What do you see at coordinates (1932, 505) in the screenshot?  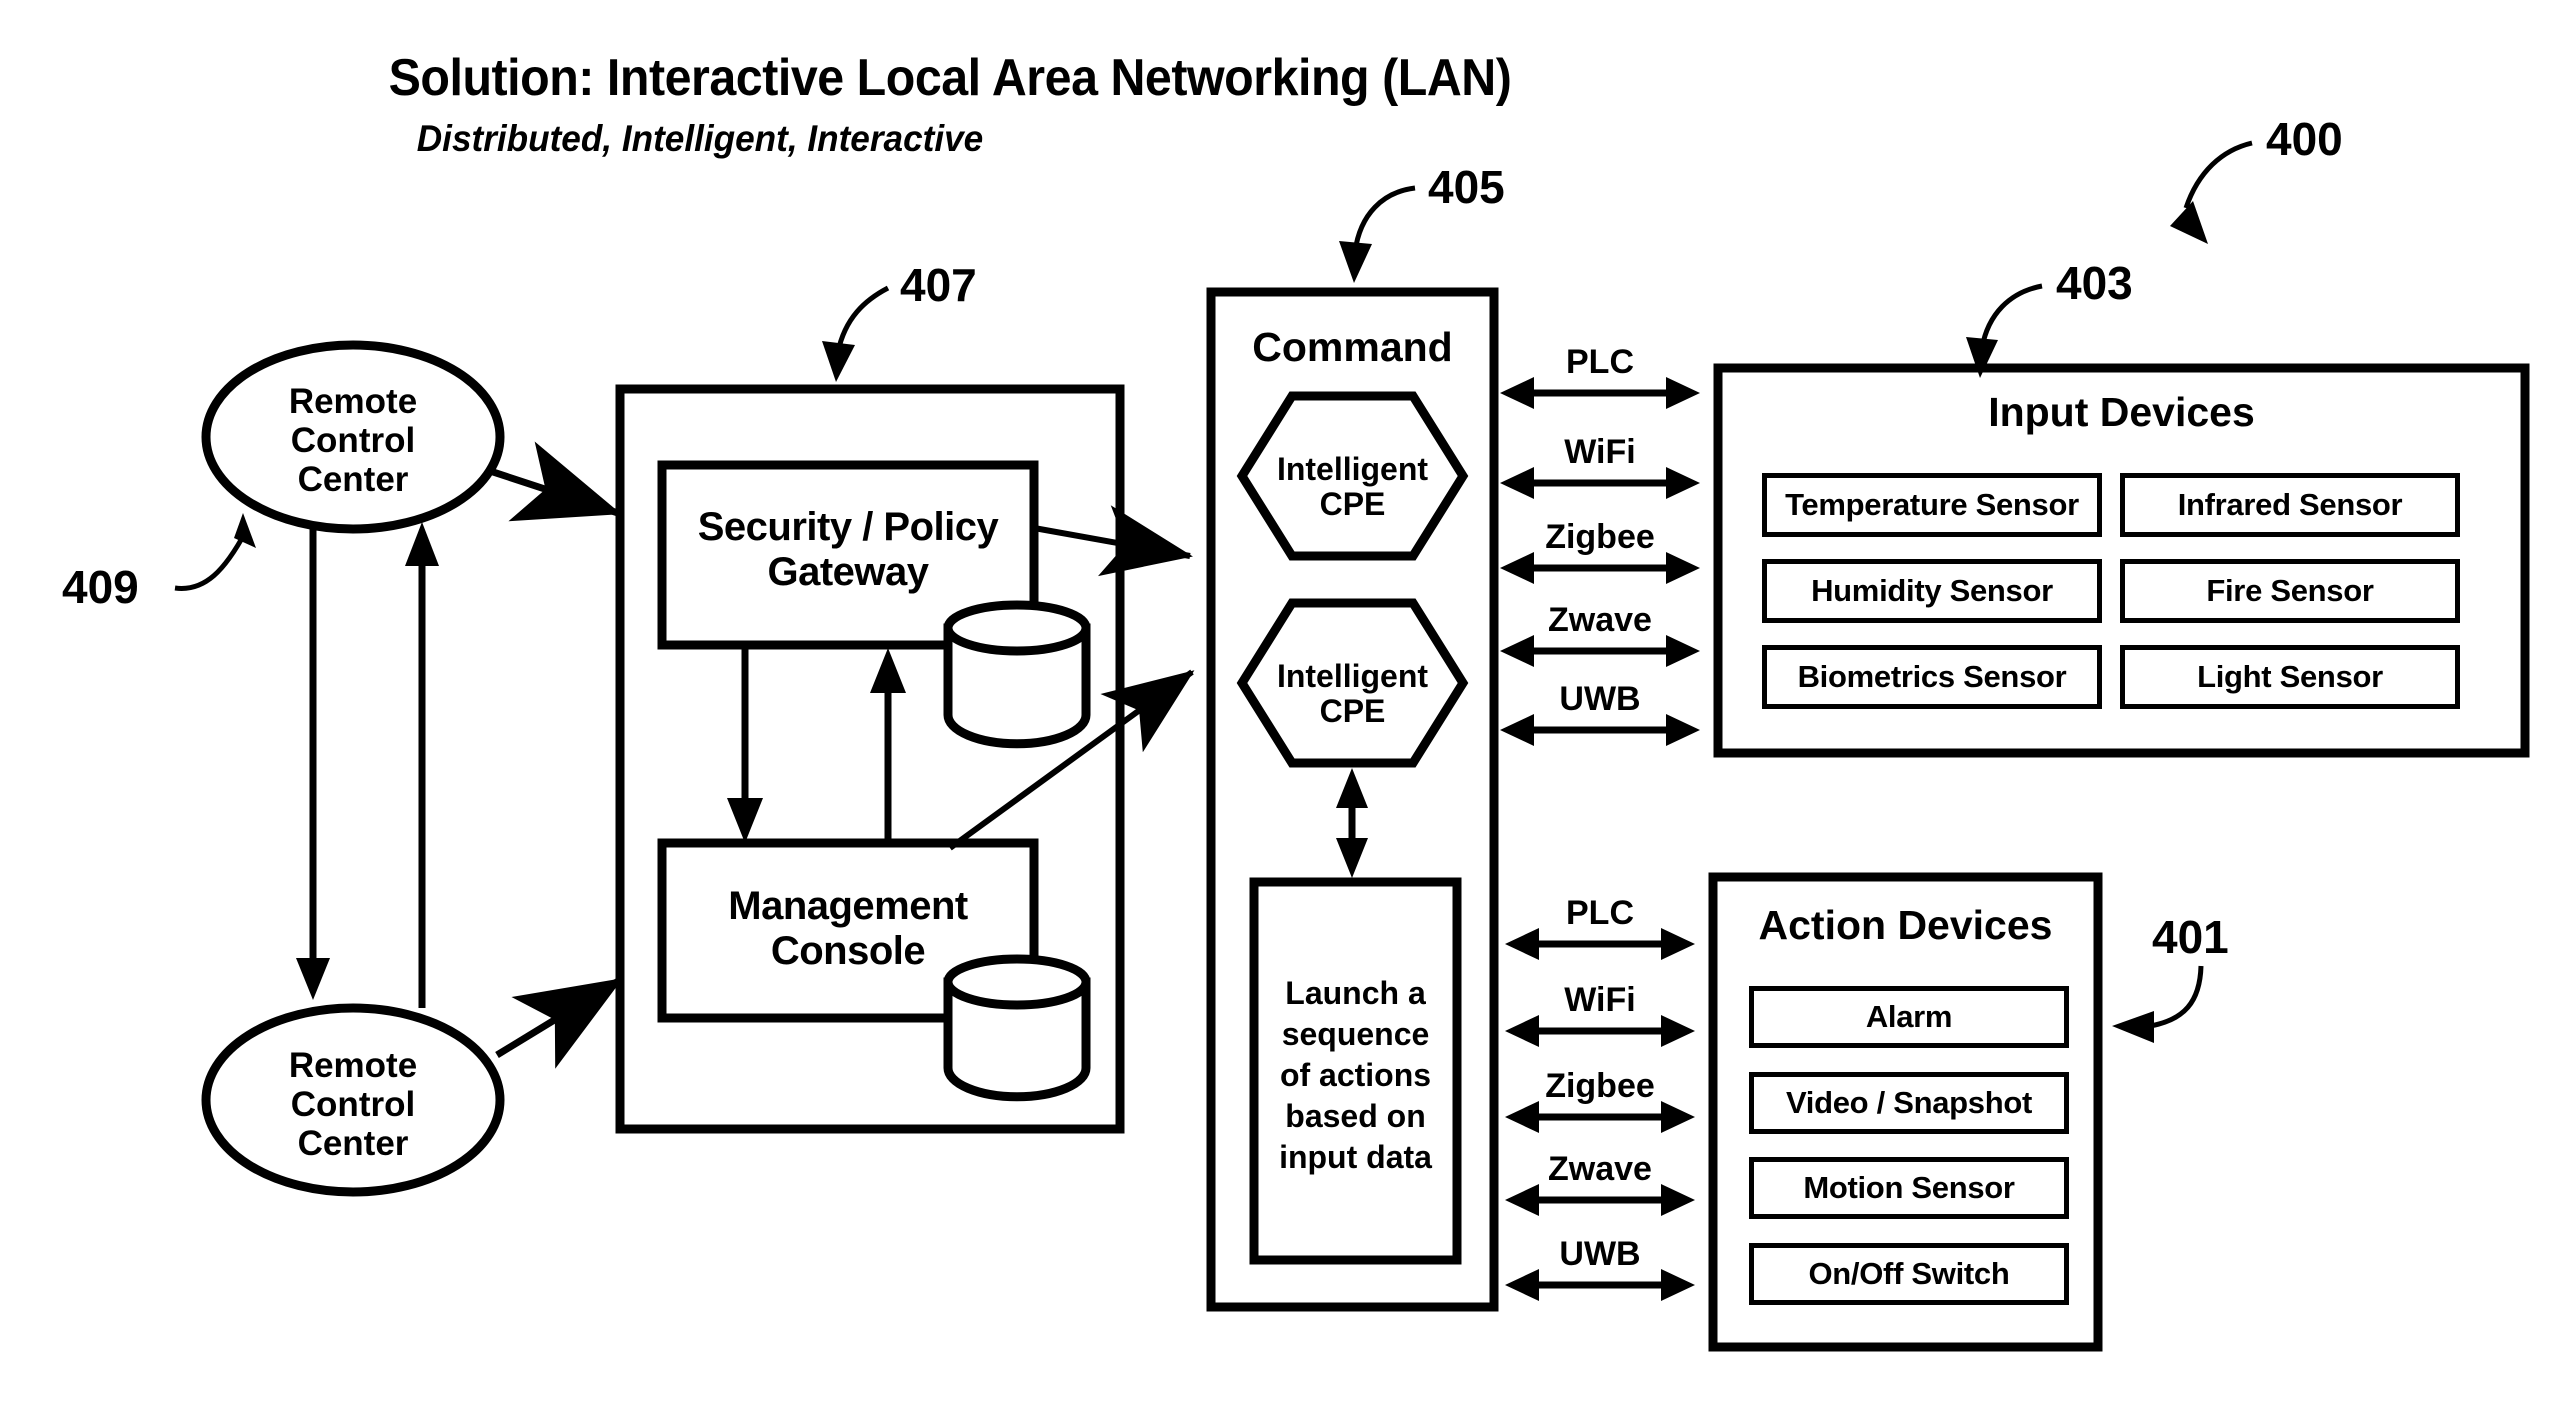 I see `input-device-temperature-sensor: Temperature Sensor` at bounding box center [1932, 505].